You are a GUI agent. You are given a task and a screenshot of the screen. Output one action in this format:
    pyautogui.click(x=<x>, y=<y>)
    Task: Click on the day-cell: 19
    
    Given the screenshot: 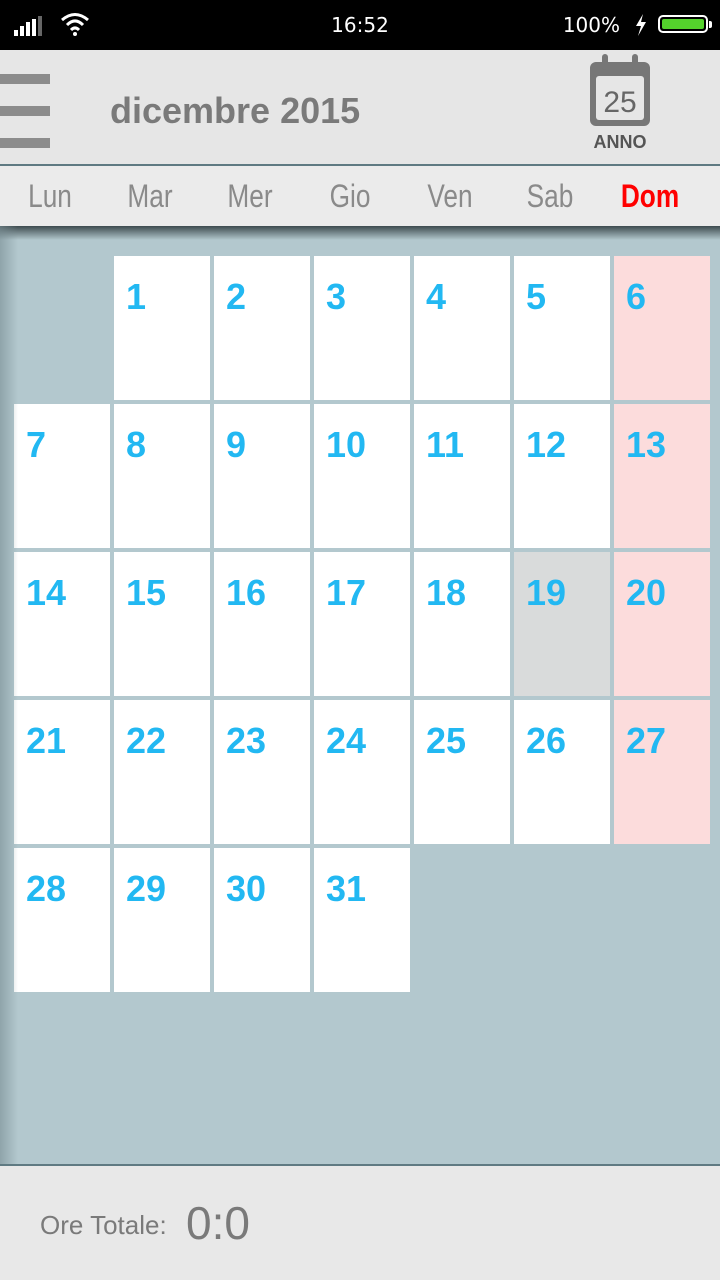 What is the action you would take?
    pyautogui.click(x=562, y=624)
    